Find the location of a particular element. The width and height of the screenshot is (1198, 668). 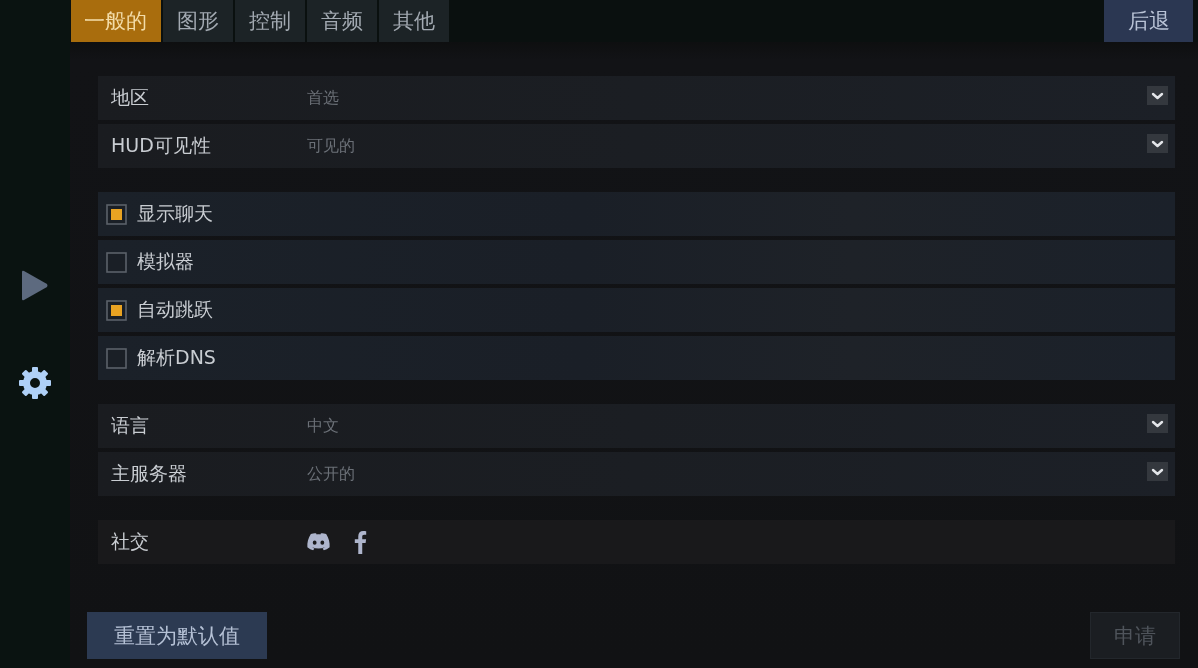

tab: 一般的 is located at coordinates (116, 21).